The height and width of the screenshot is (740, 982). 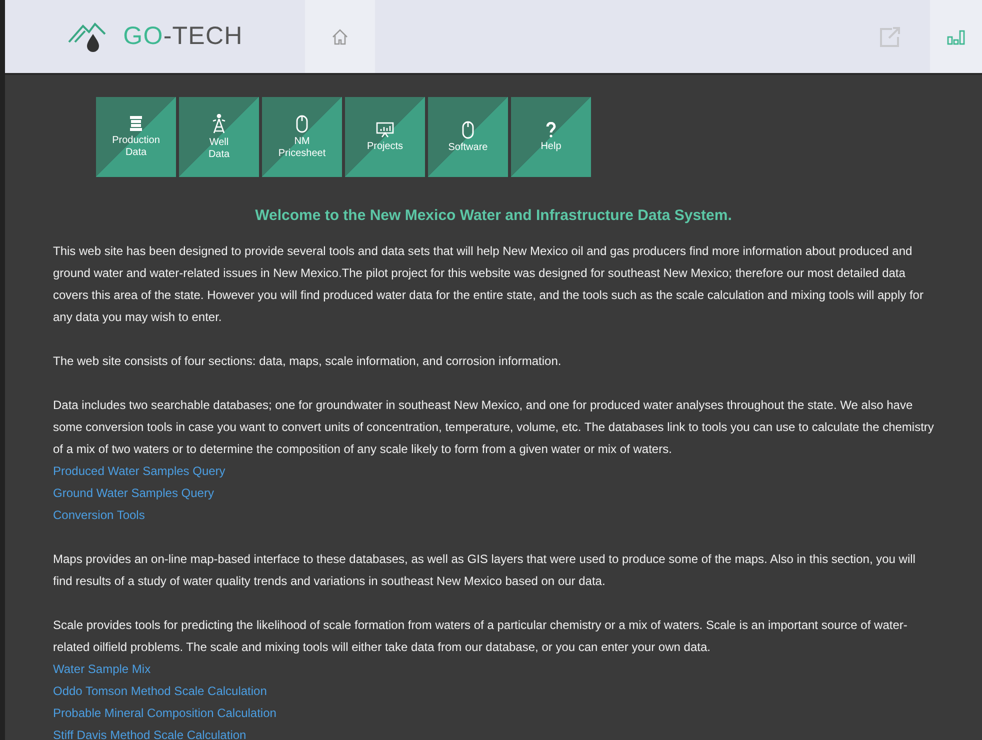 I want to click on nav-tile: Projects, so click(x=385, y=137).